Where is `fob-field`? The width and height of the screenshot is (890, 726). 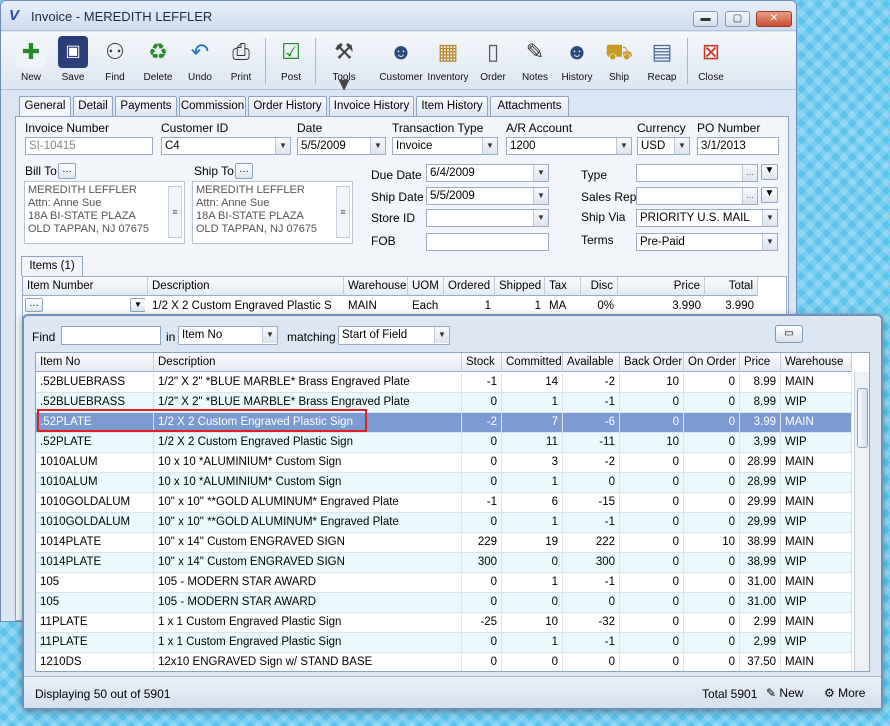 fob-field is located at coordinates (487, 242).